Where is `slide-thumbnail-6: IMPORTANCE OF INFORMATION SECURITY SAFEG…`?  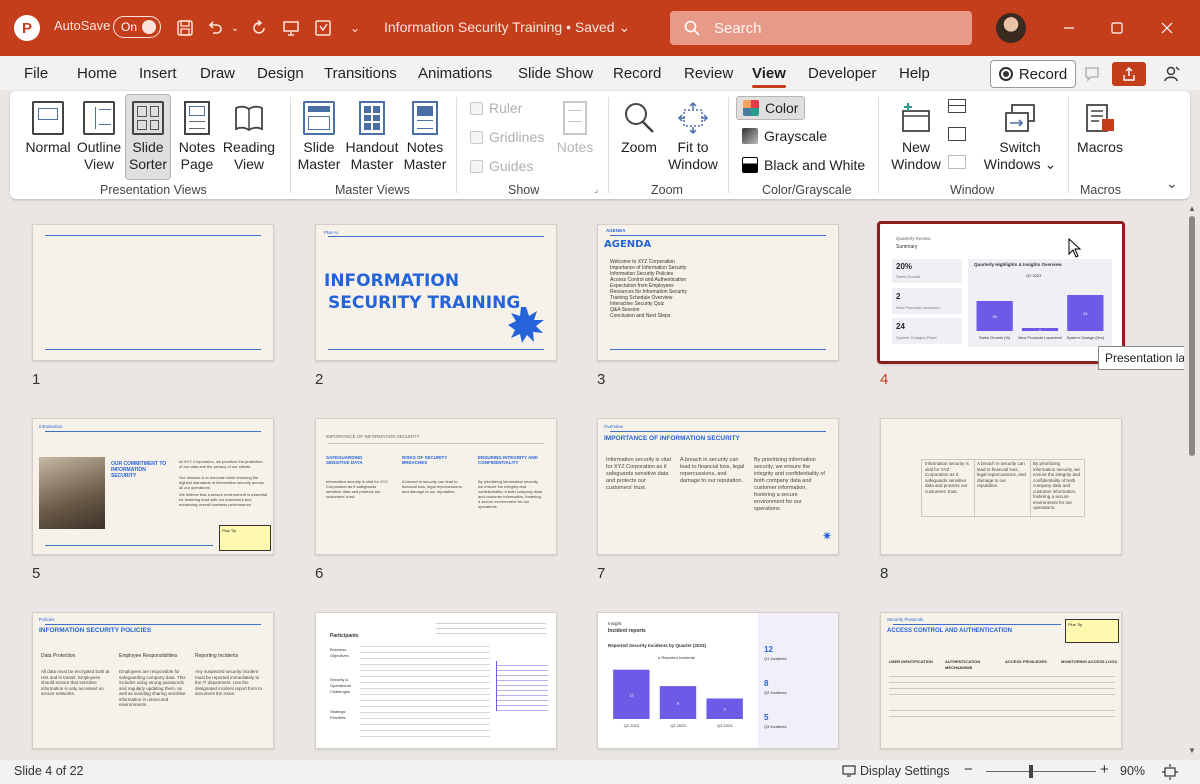
slide-thumbnail-6: IMPORTANCE OF INFORMATION SECURITY SAFEG… is located at coordinates (436, 486).